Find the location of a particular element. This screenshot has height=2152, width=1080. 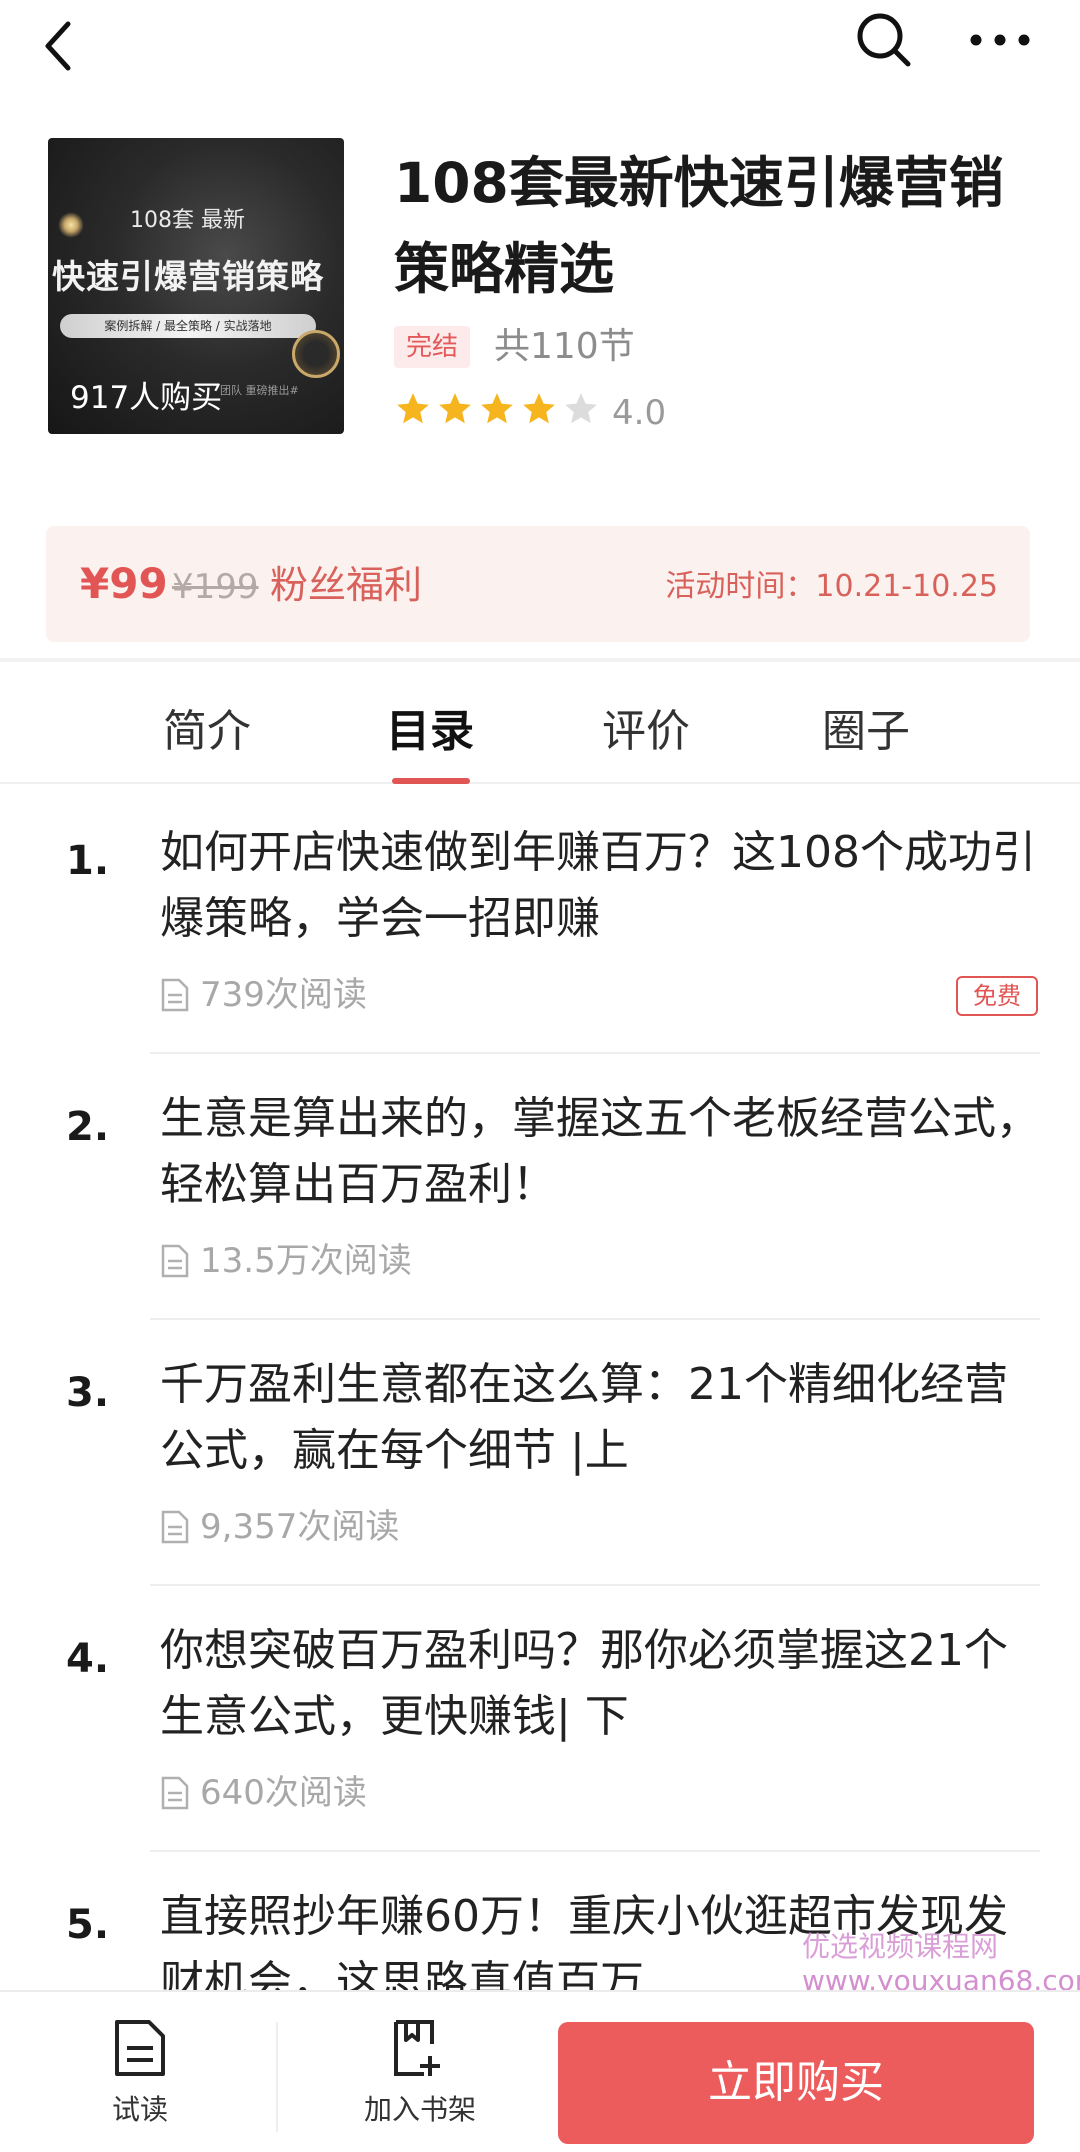

tab-bar: 简介 目录 评价 圈子 is located at coordinates (540, 723).